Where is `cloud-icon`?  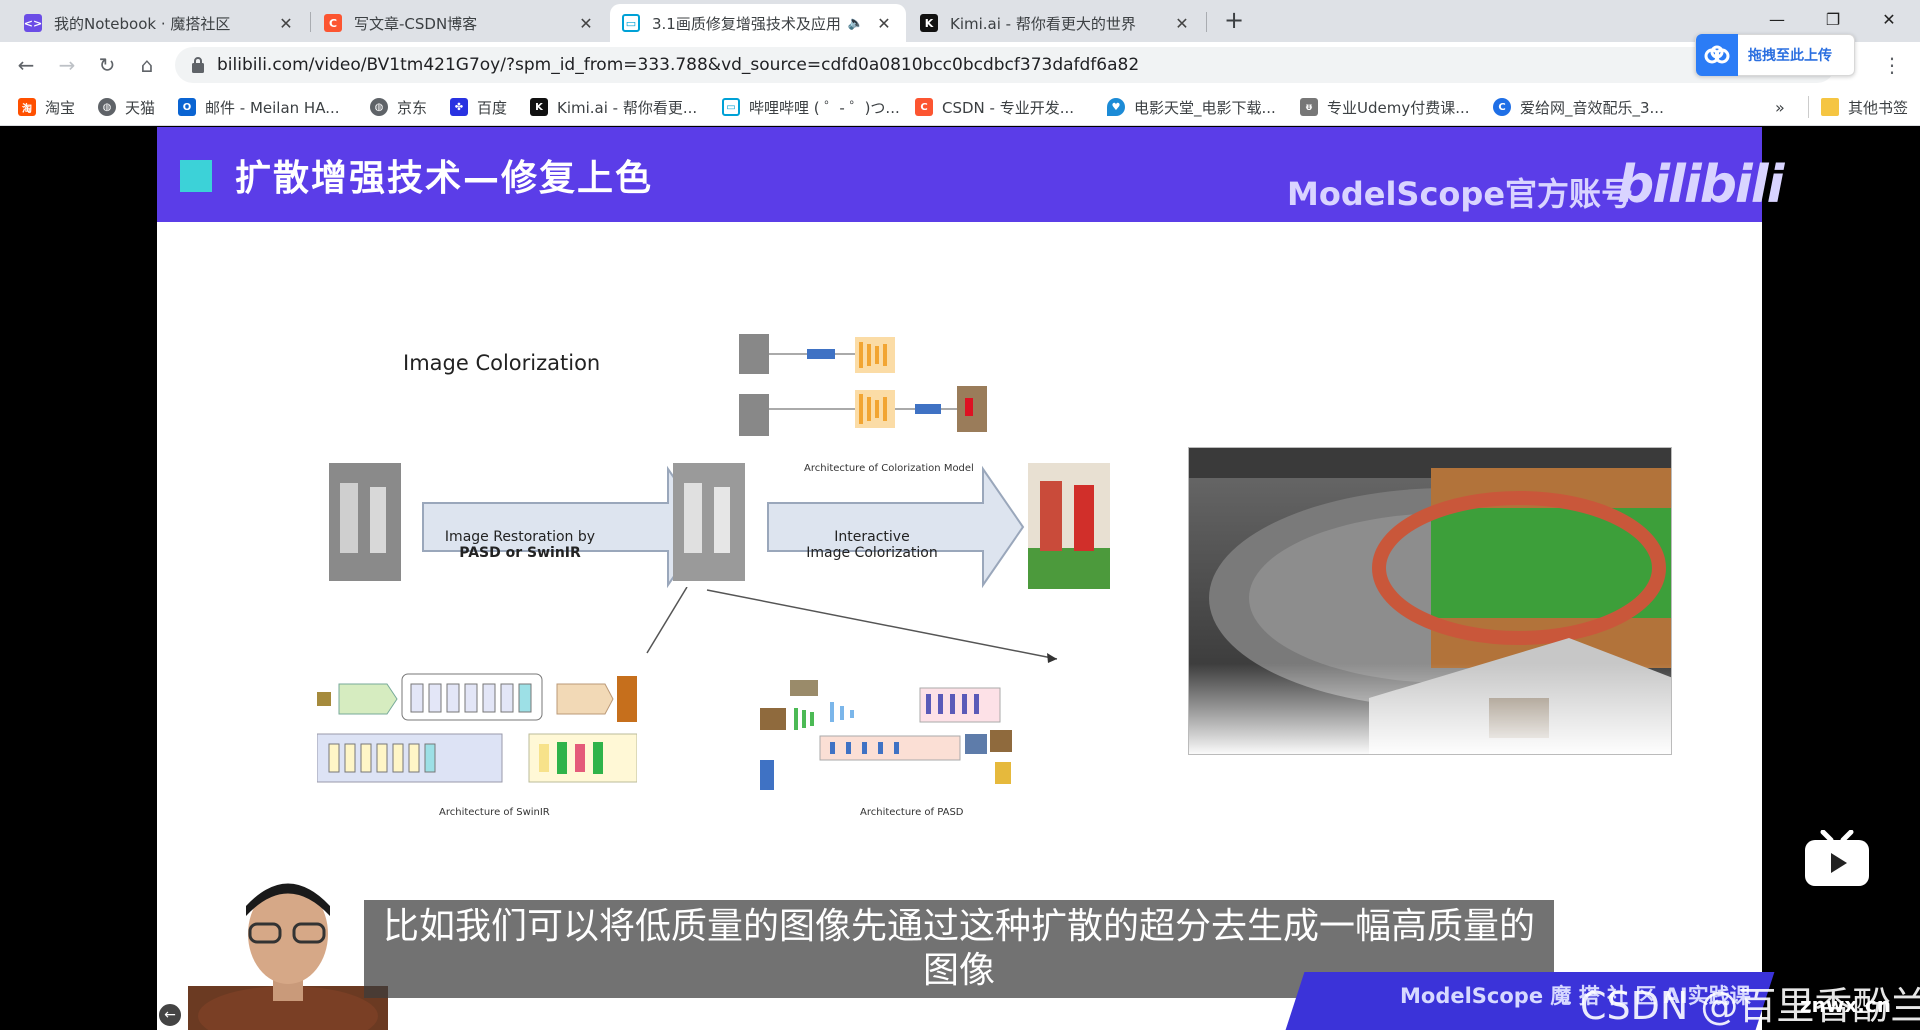
cloud-icon is located at coordinates (1717, 55).